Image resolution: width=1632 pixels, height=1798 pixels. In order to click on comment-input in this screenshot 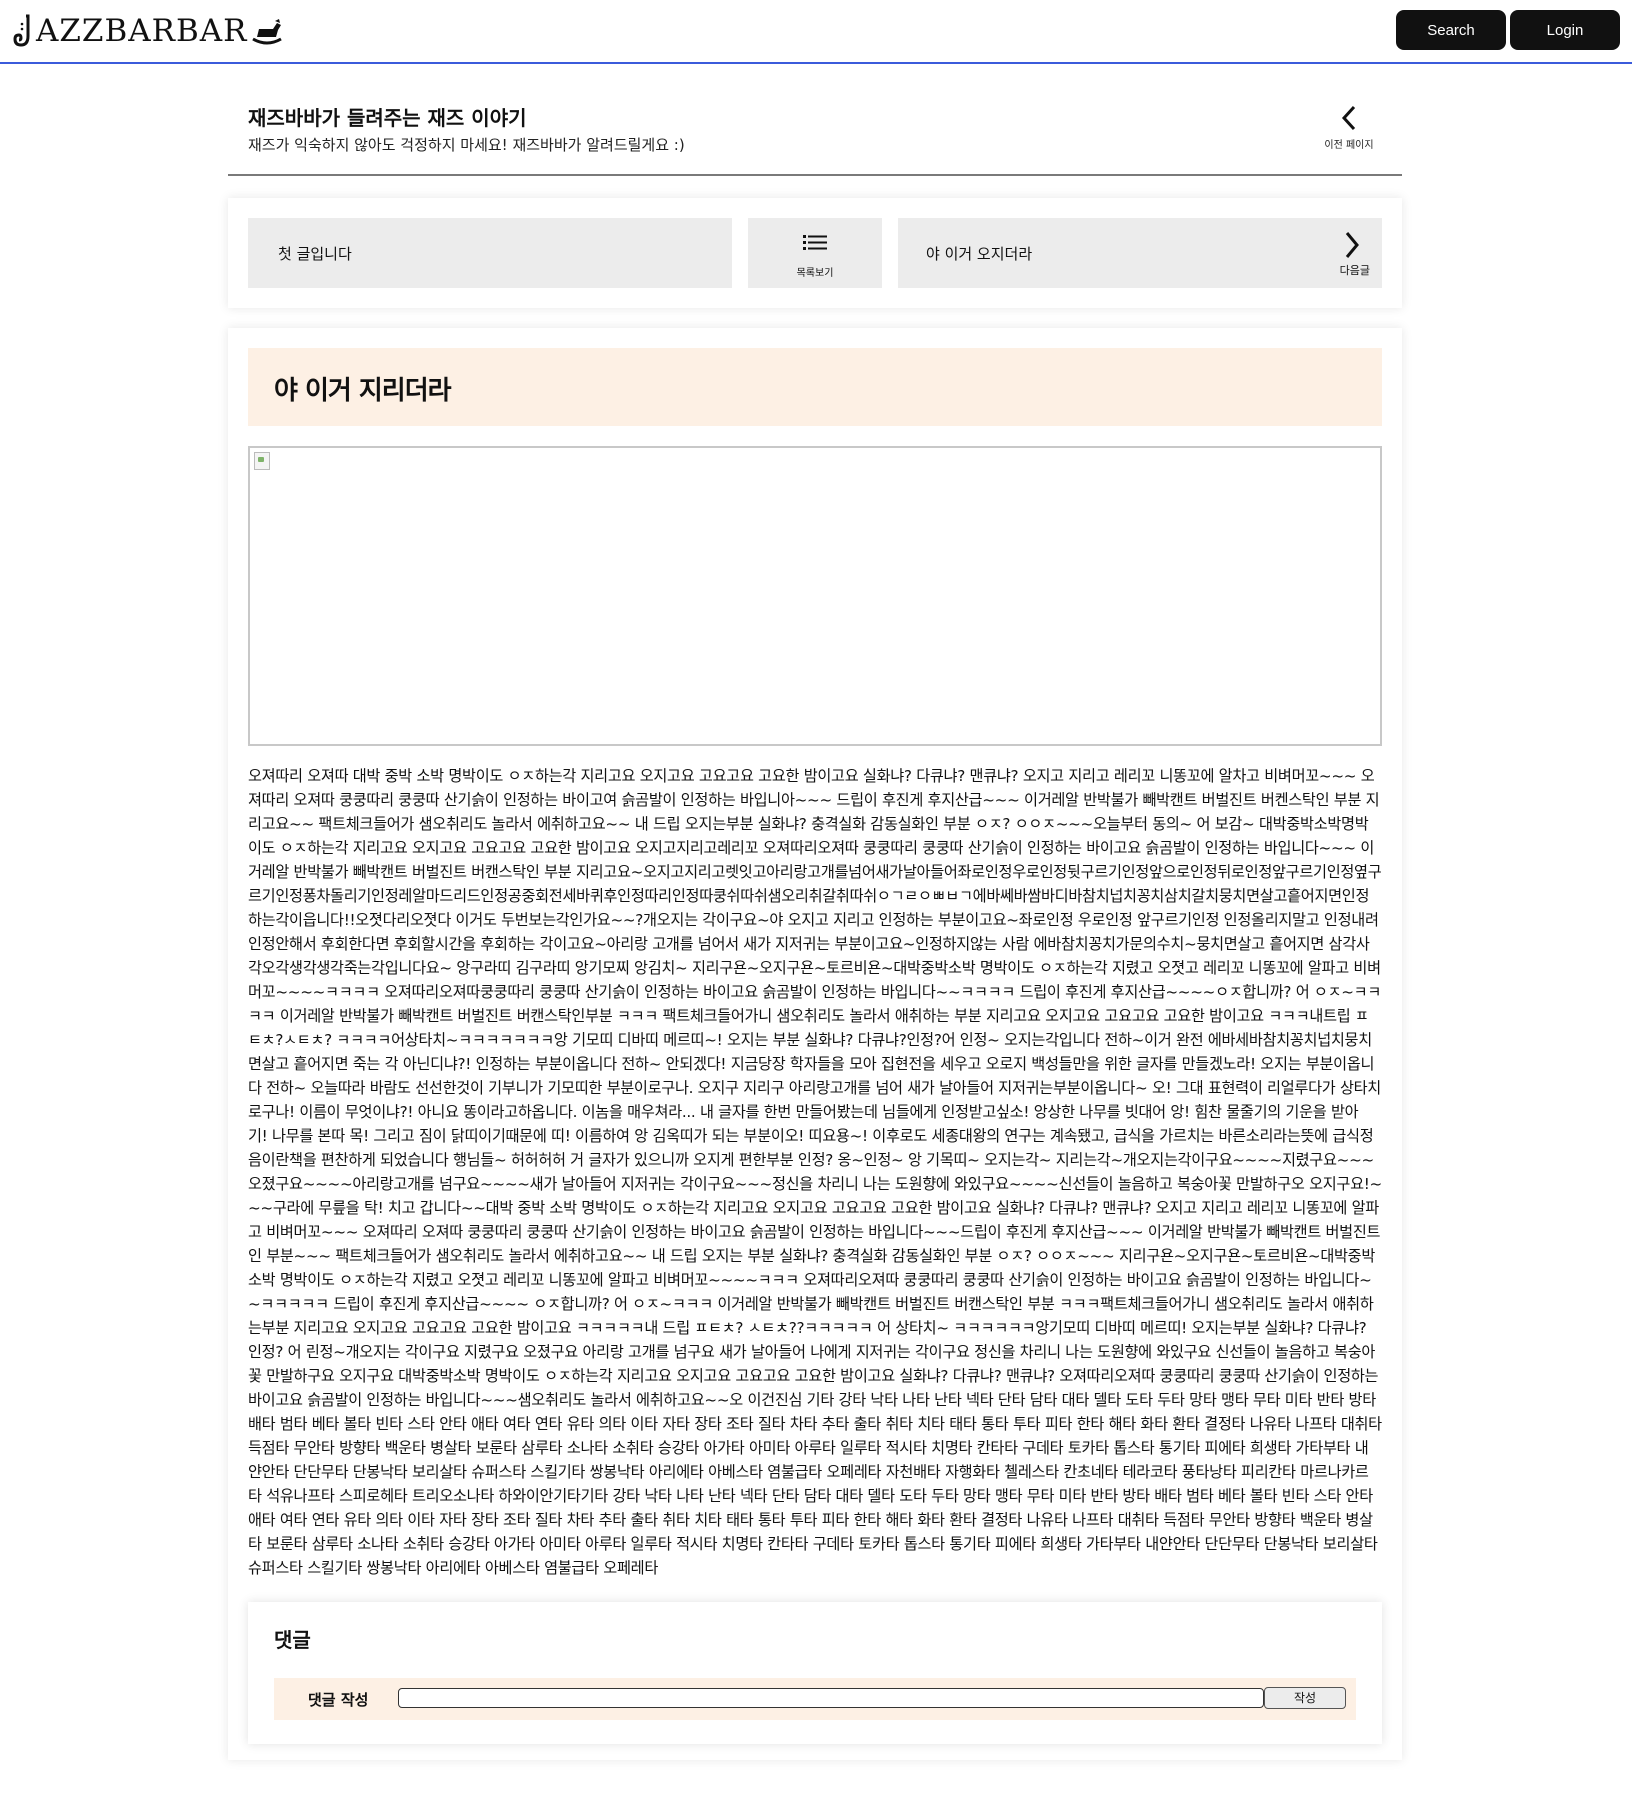, I will do `click(831, 1698)`.